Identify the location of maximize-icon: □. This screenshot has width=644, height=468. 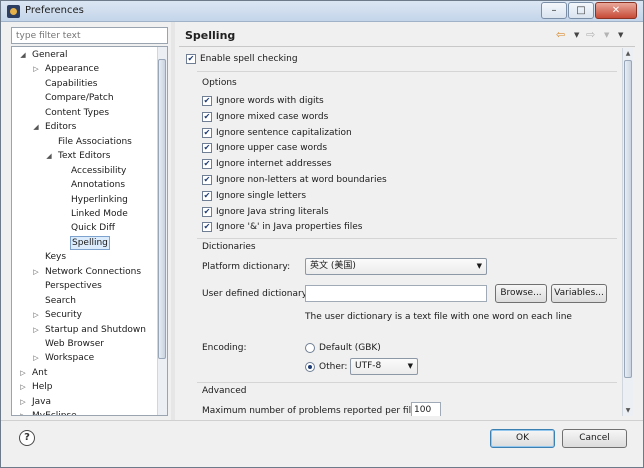
(581, 10).